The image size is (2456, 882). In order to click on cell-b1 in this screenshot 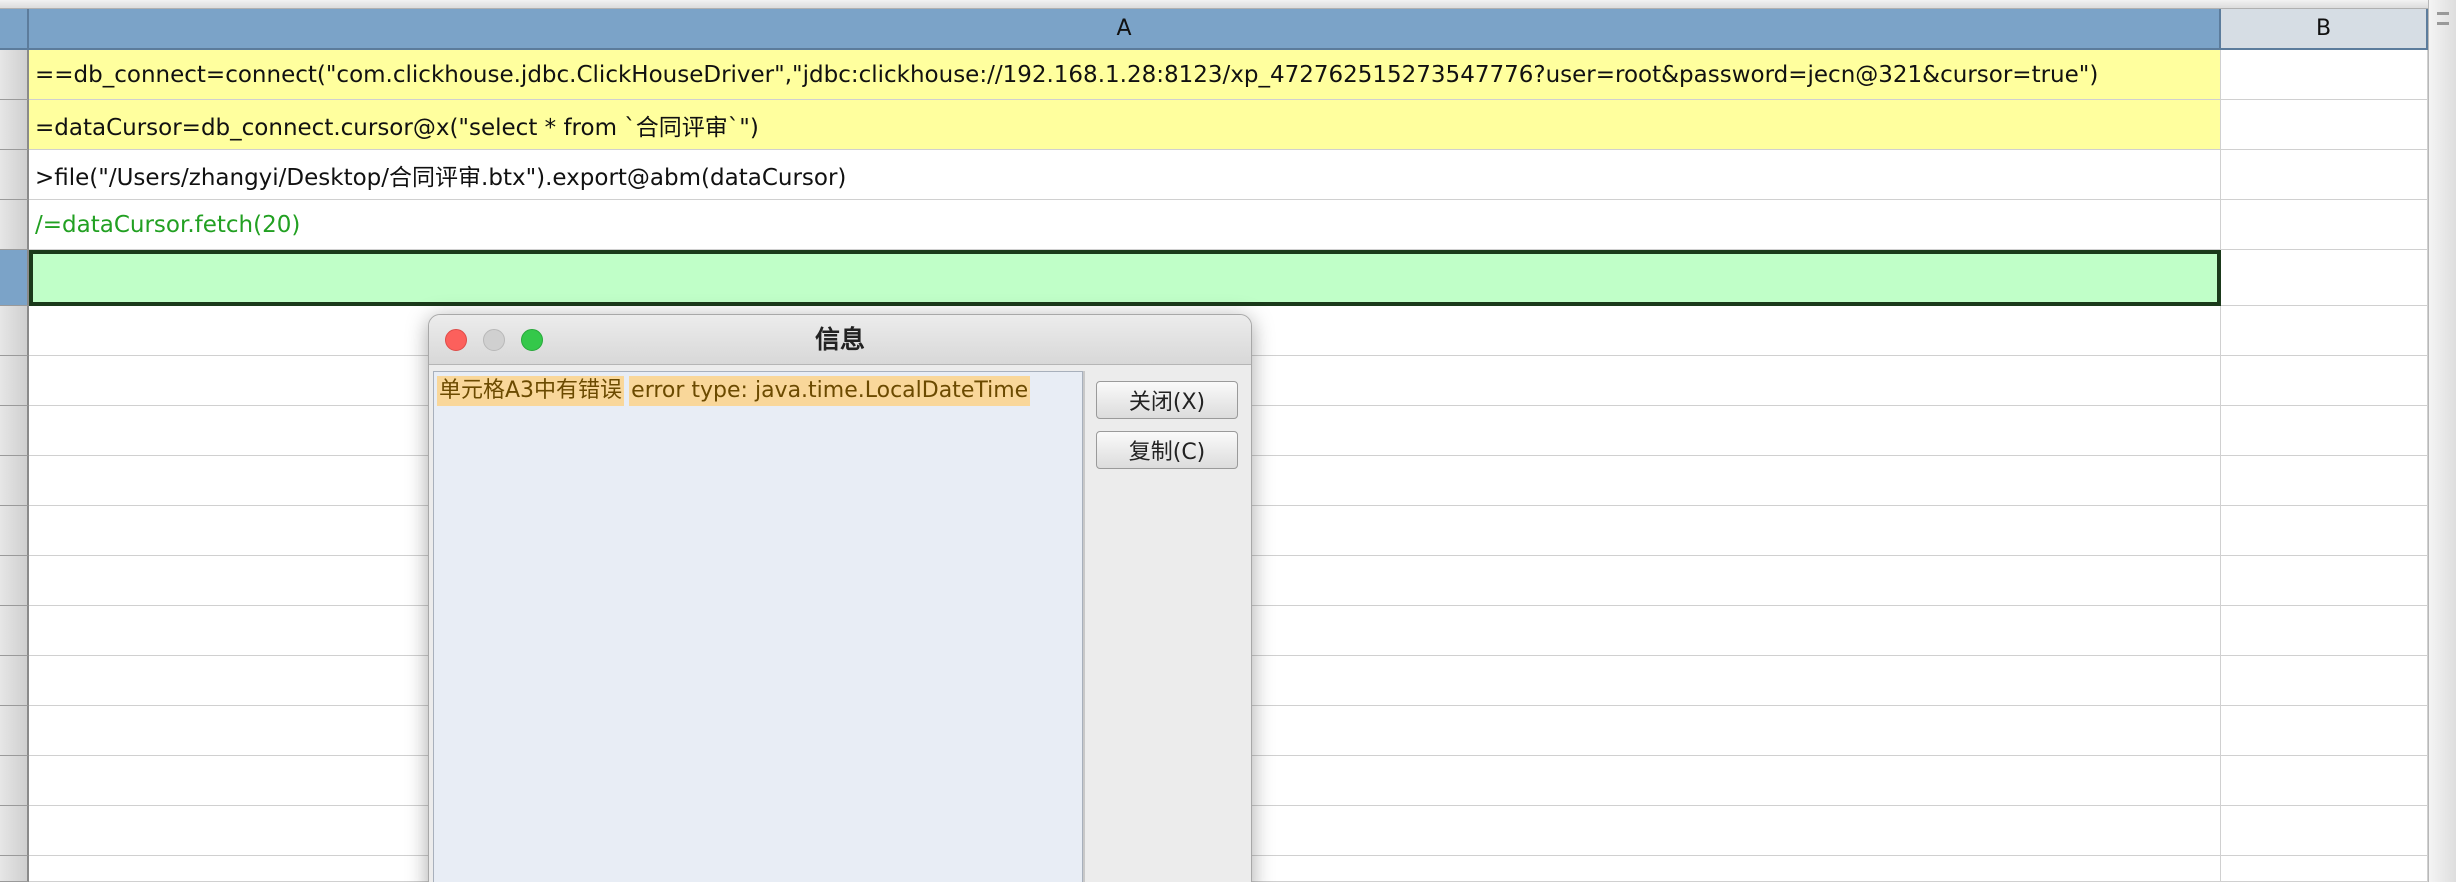, I will do `click(2324, 75)`.